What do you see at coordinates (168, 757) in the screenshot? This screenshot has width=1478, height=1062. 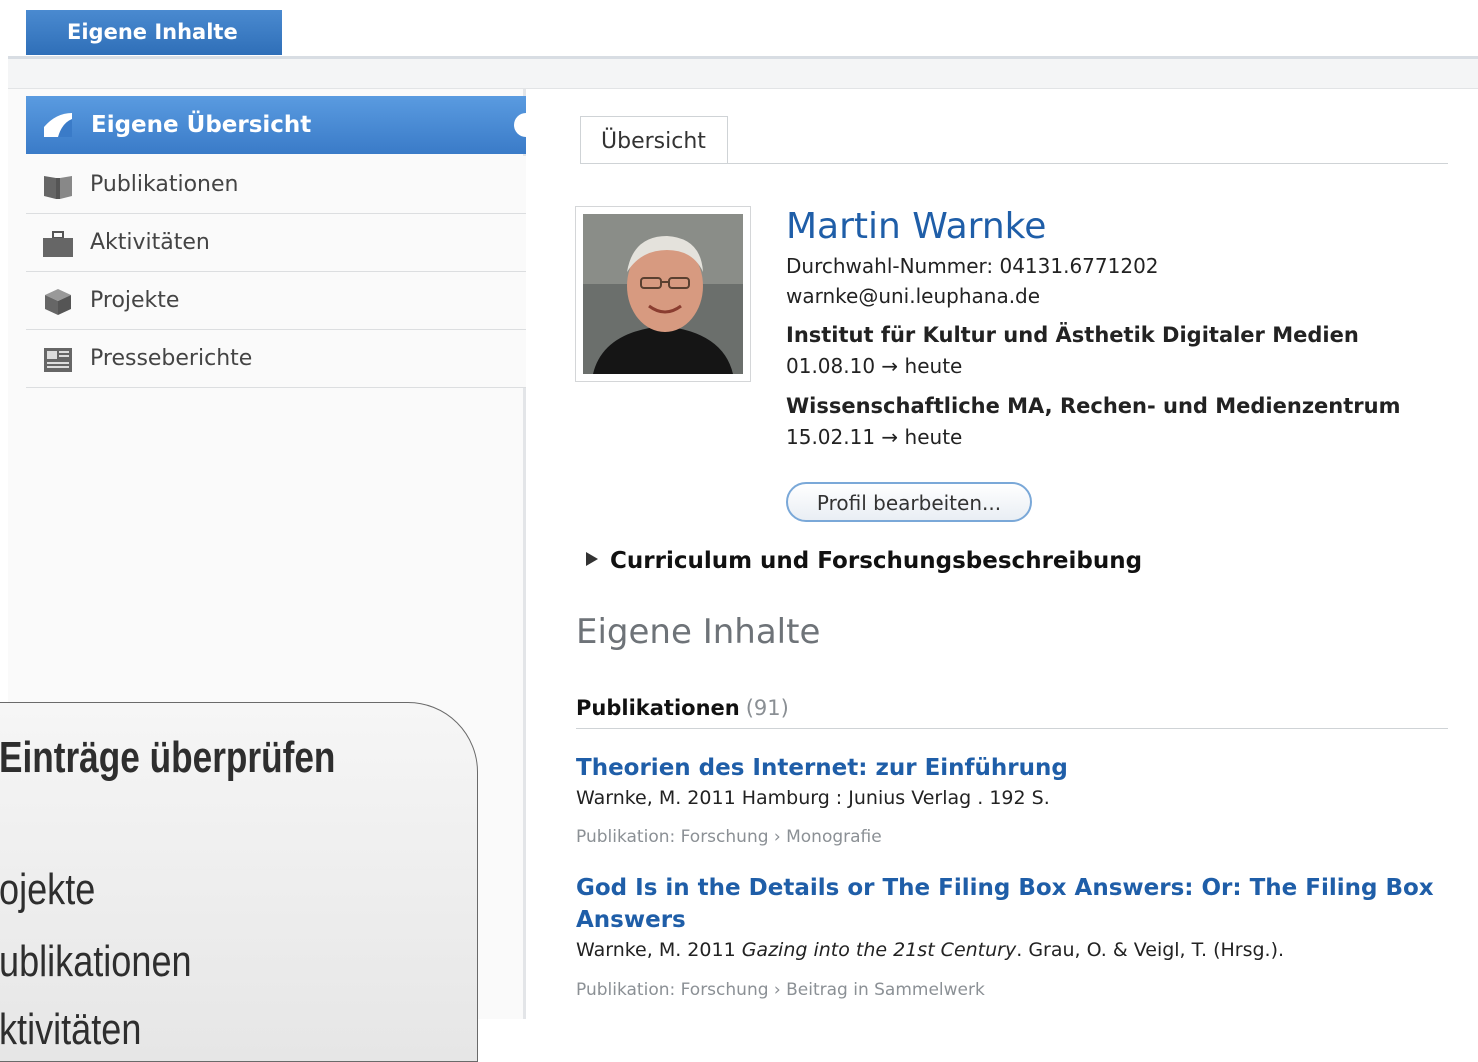 I see `panel-title: Einträge überprüfen` at bounding box center [168, 757].